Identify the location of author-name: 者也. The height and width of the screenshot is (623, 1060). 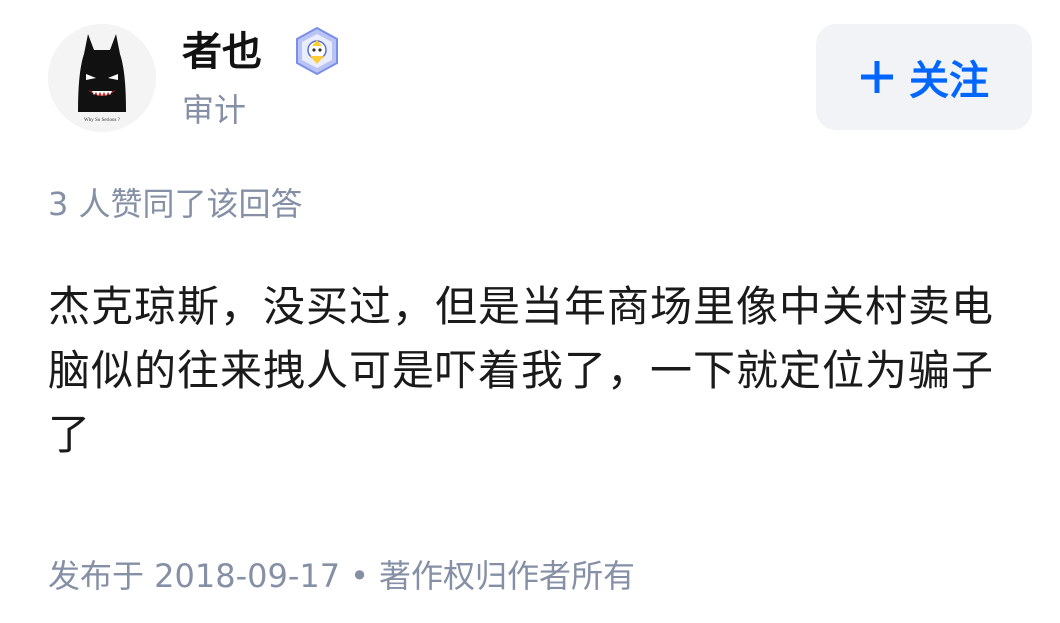
(222, 52).